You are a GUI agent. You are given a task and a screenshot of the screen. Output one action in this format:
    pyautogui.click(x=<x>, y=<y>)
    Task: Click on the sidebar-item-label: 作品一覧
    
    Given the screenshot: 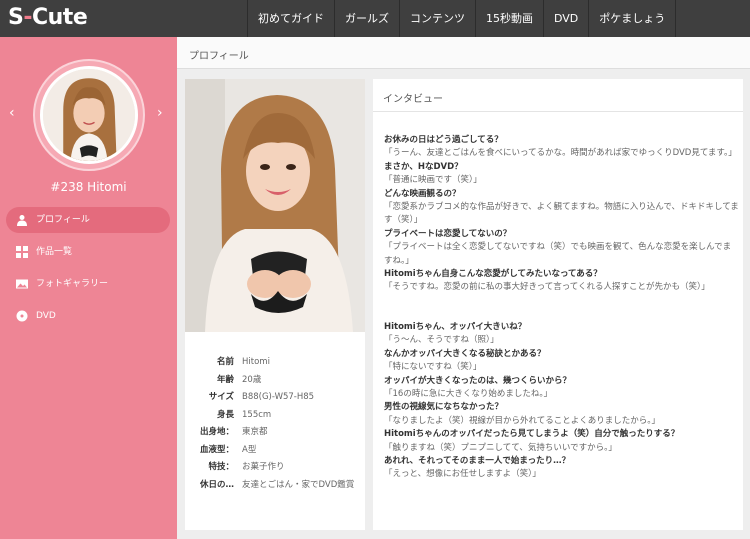 What is the action you would take?
    pyautogui.click(x=54, y=252)
    